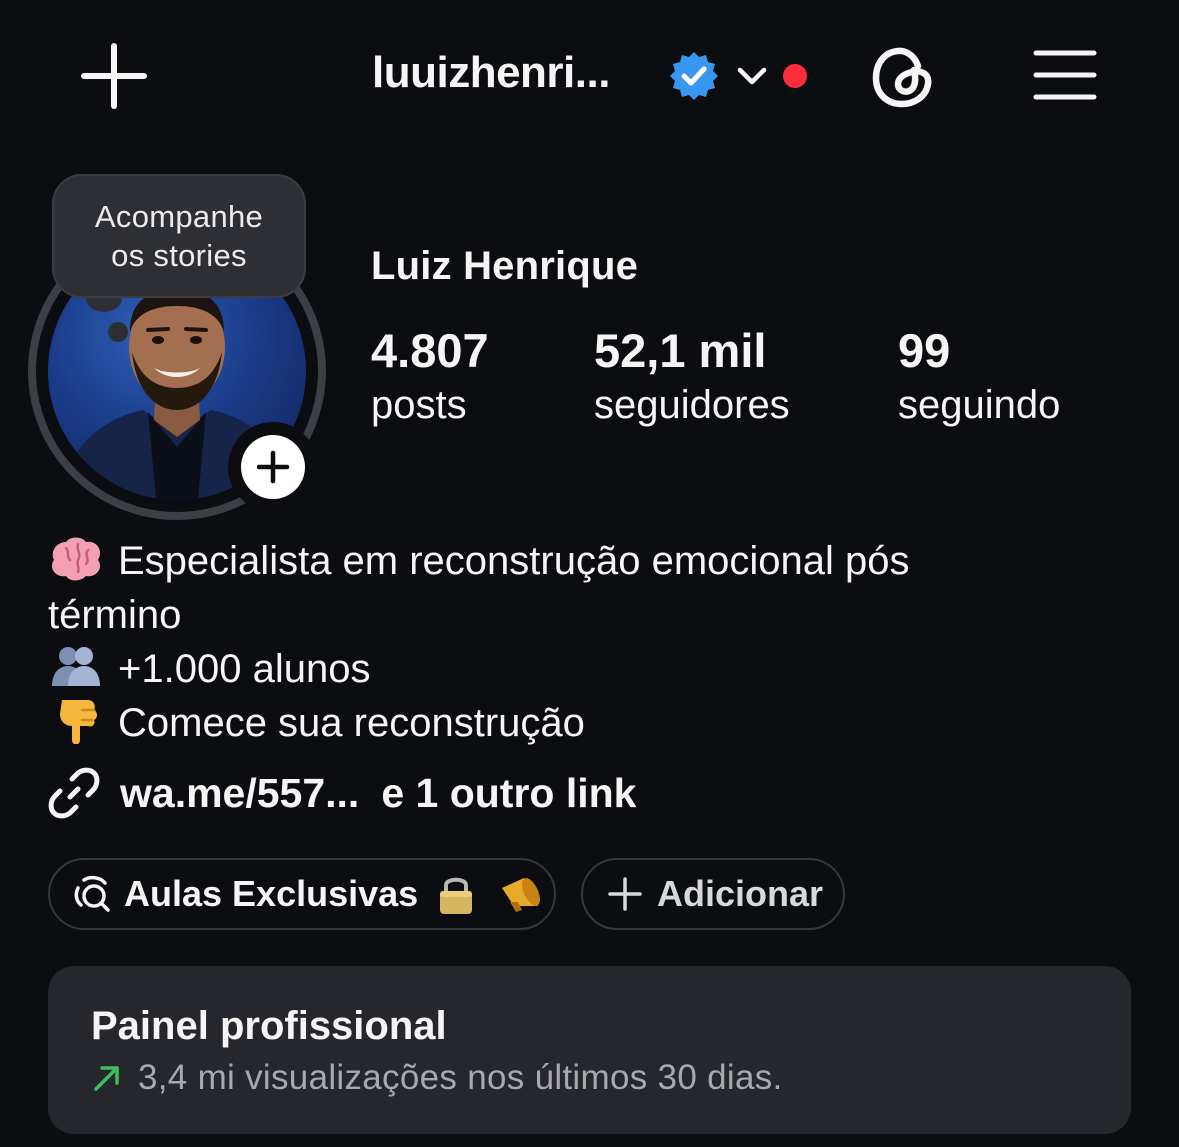 The image size is (1179, 1147). I want to click on bio-link: wa.me/557... e 1 outro link, so click(342, 793).